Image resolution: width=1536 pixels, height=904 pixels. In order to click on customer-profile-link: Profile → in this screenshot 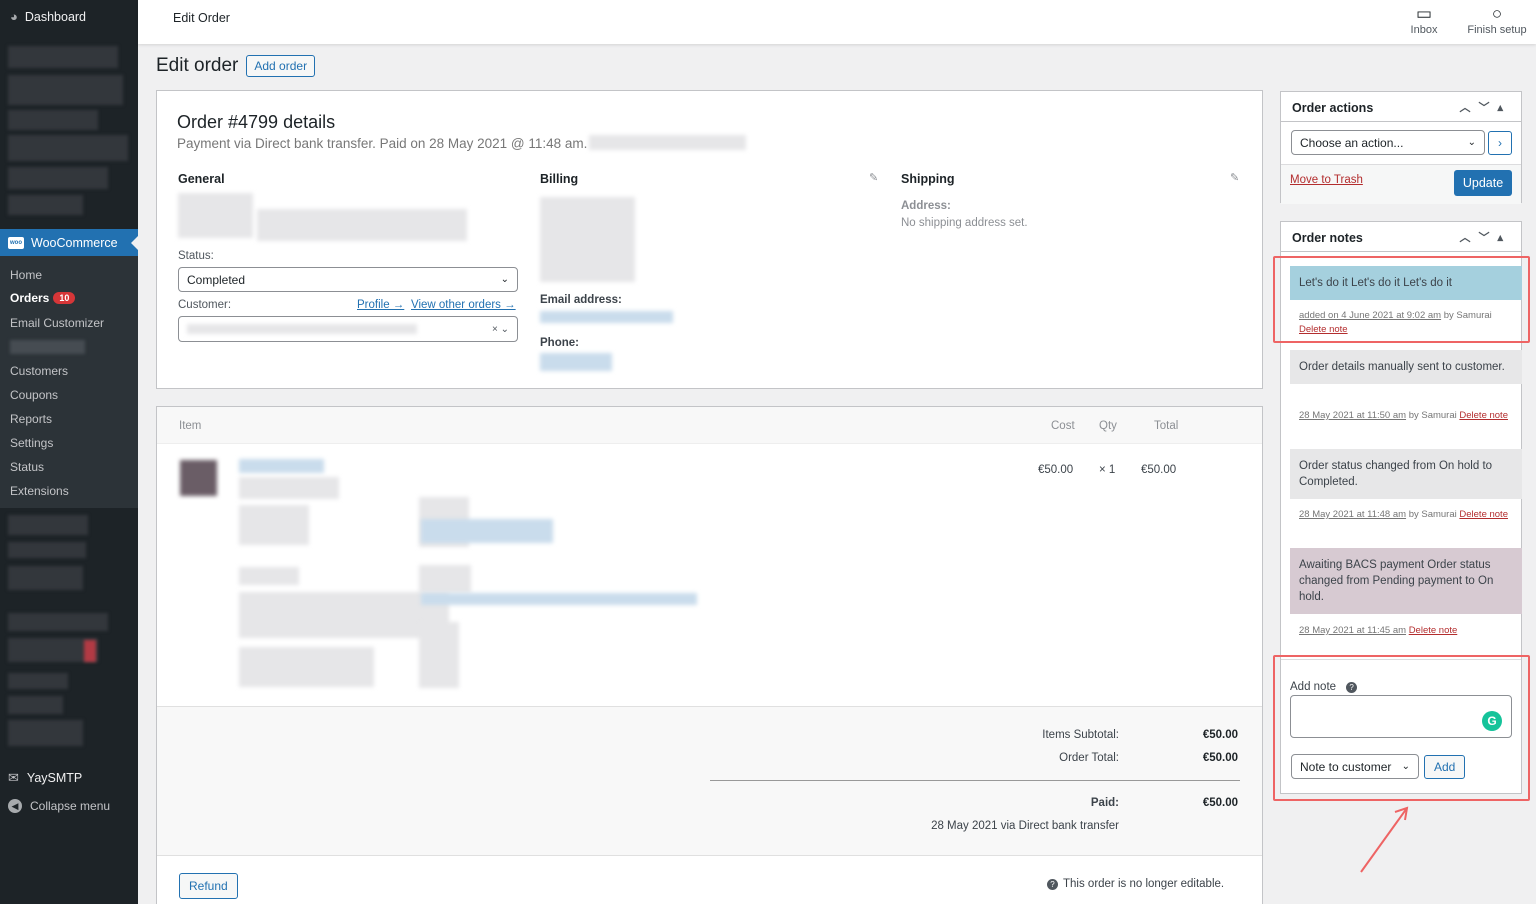, I will do `click(380, 305)`.